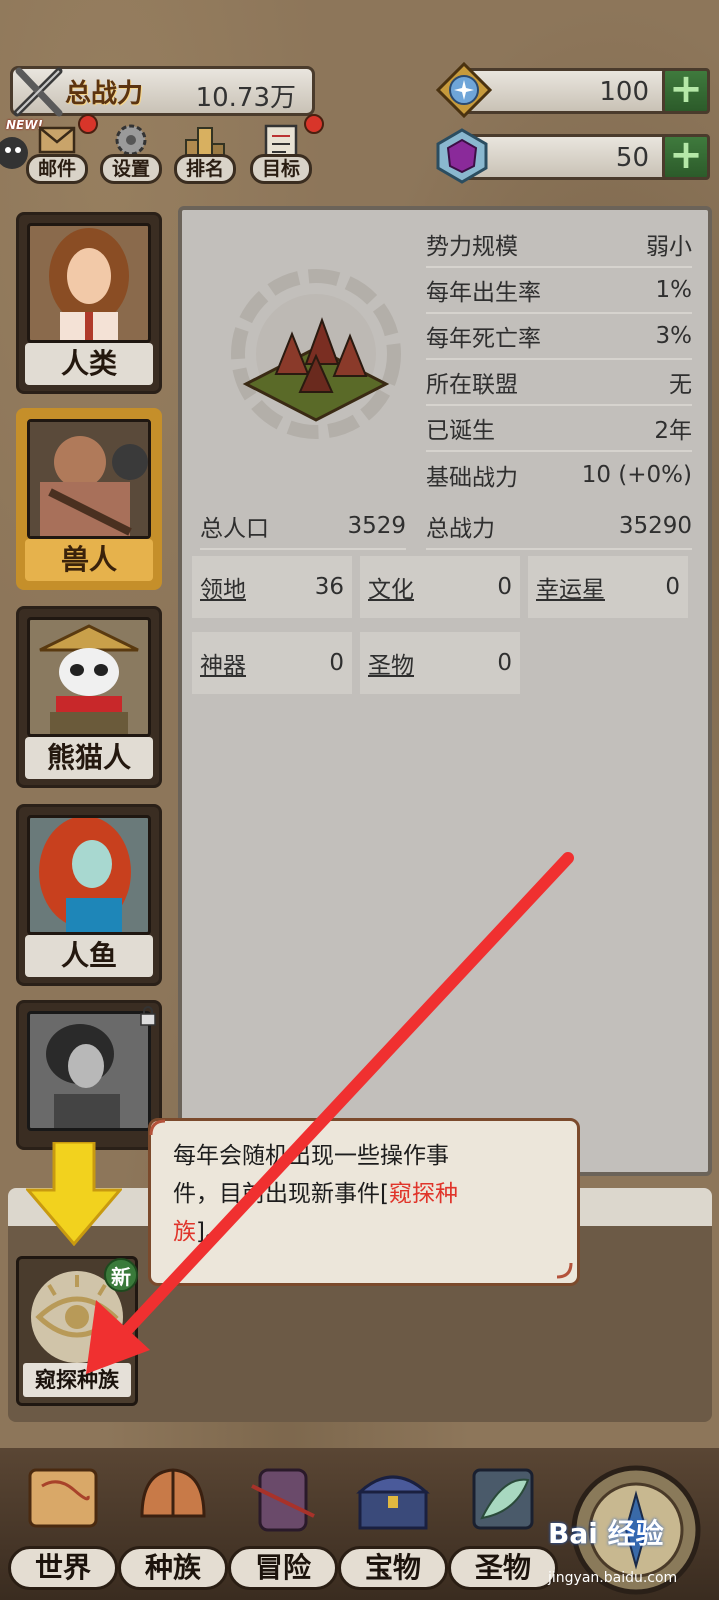 Image resolution: width=719 pixels, height=1600 pixels. Describe the element at coordinates (503, 1499) in the screenshot. I see `relic-leaf-icon` at that location.